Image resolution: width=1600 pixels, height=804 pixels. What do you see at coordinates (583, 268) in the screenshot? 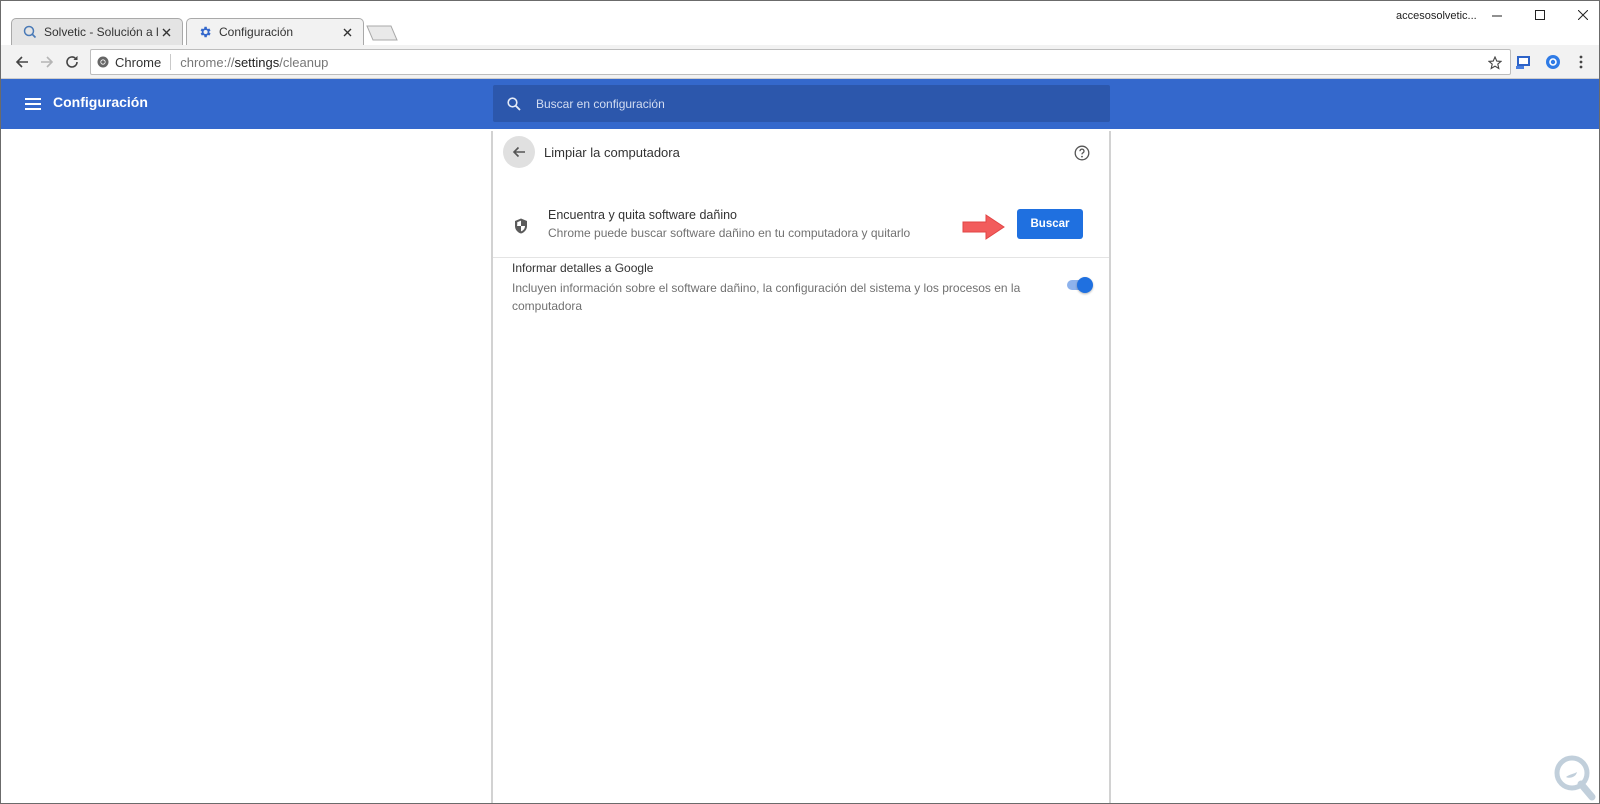
I see `report-details-title: Informar detalles a Google` at bounding box center [583, 268].